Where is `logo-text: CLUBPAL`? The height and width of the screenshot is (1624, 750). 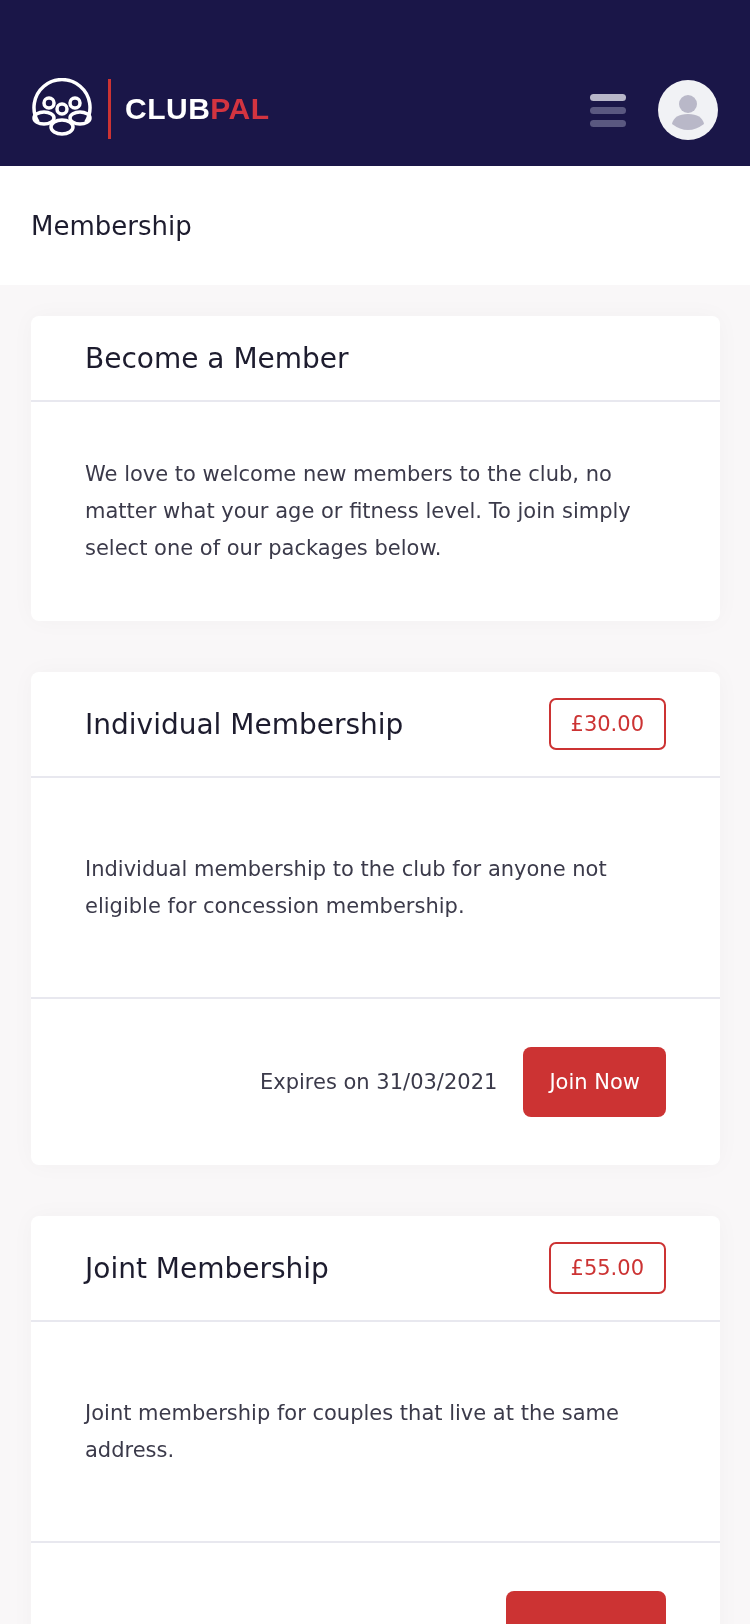 logo-text: CLUBPAL is located at coordinates (197, 109).